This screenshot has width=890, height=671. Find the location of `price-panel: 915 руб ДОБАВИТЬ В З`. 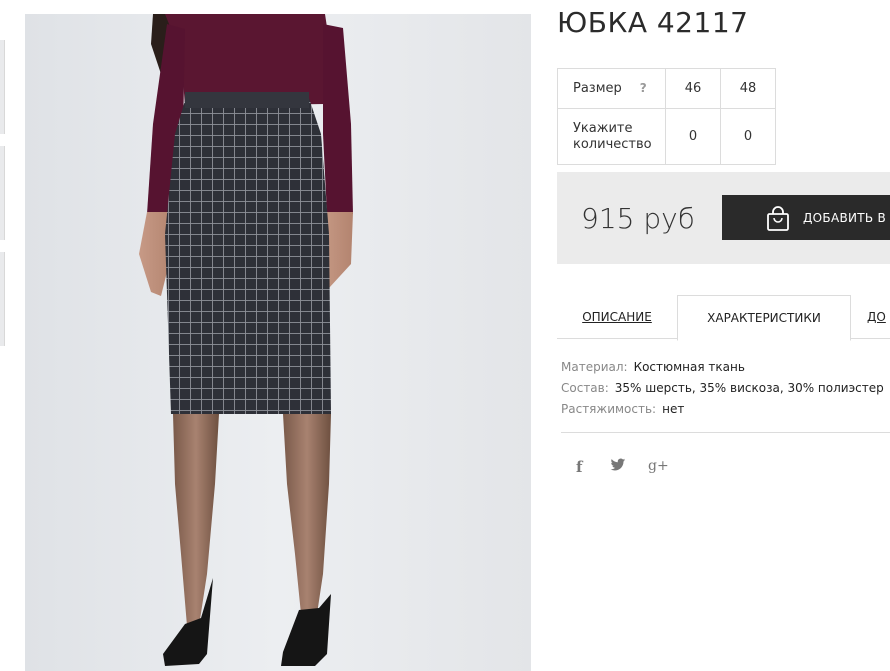

price-panel: 915 руб ДОБАВИТЬ В З is located at coordinates (723, 218).